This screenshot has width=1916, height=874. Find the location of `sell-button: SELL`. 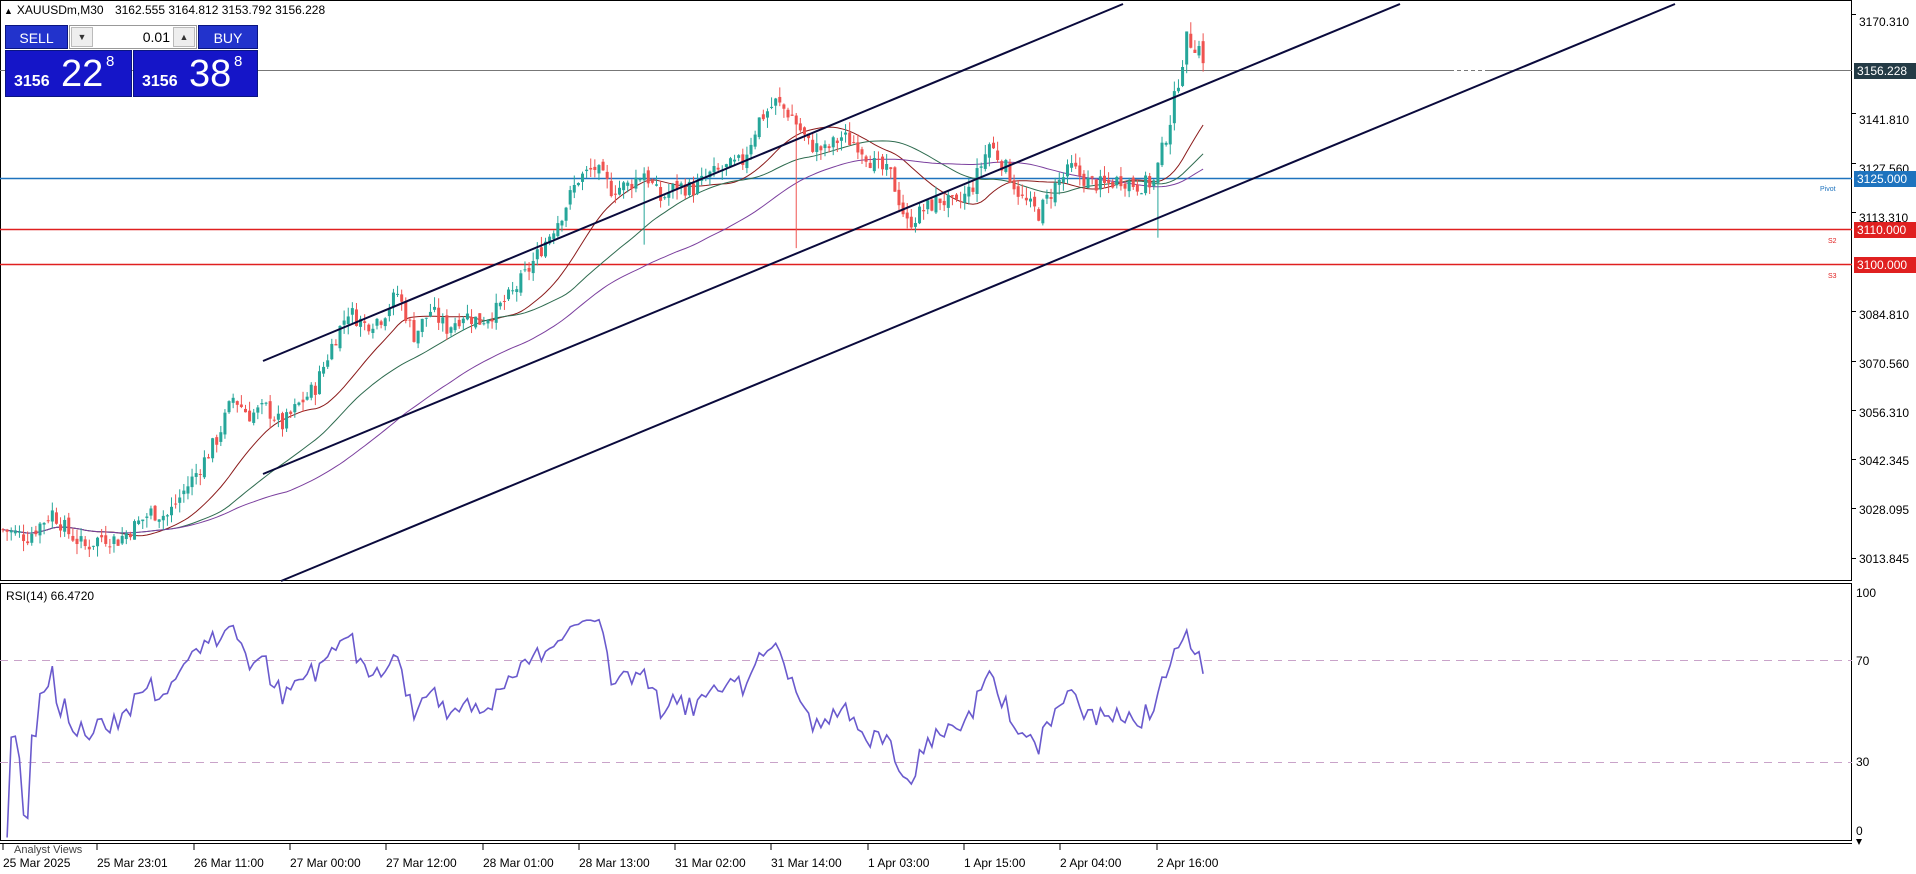

sell-button: SELL is located at coordinates (36, 37).